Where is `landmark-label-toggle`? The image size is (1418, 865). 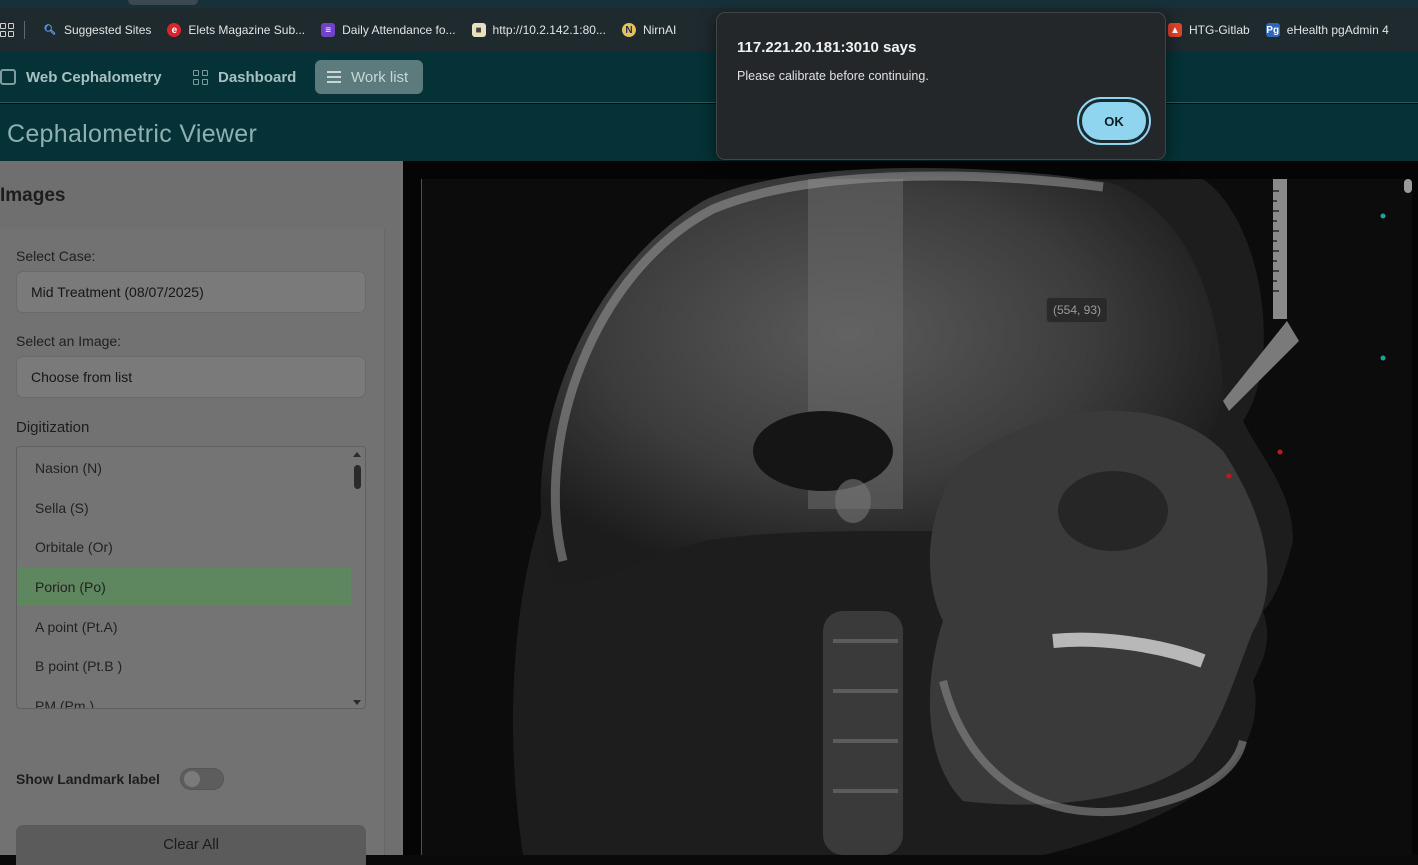
landmark-label-toggle is located at coordinates (202, 779).